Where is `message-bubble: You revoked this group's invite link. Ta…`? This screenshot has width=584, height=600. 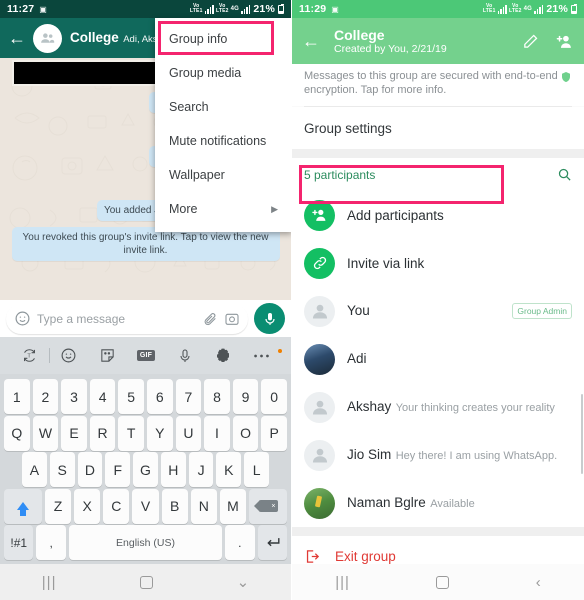 message-bubble: You revoked this group's invite link. Ta… is located at coordinates (145, 244).